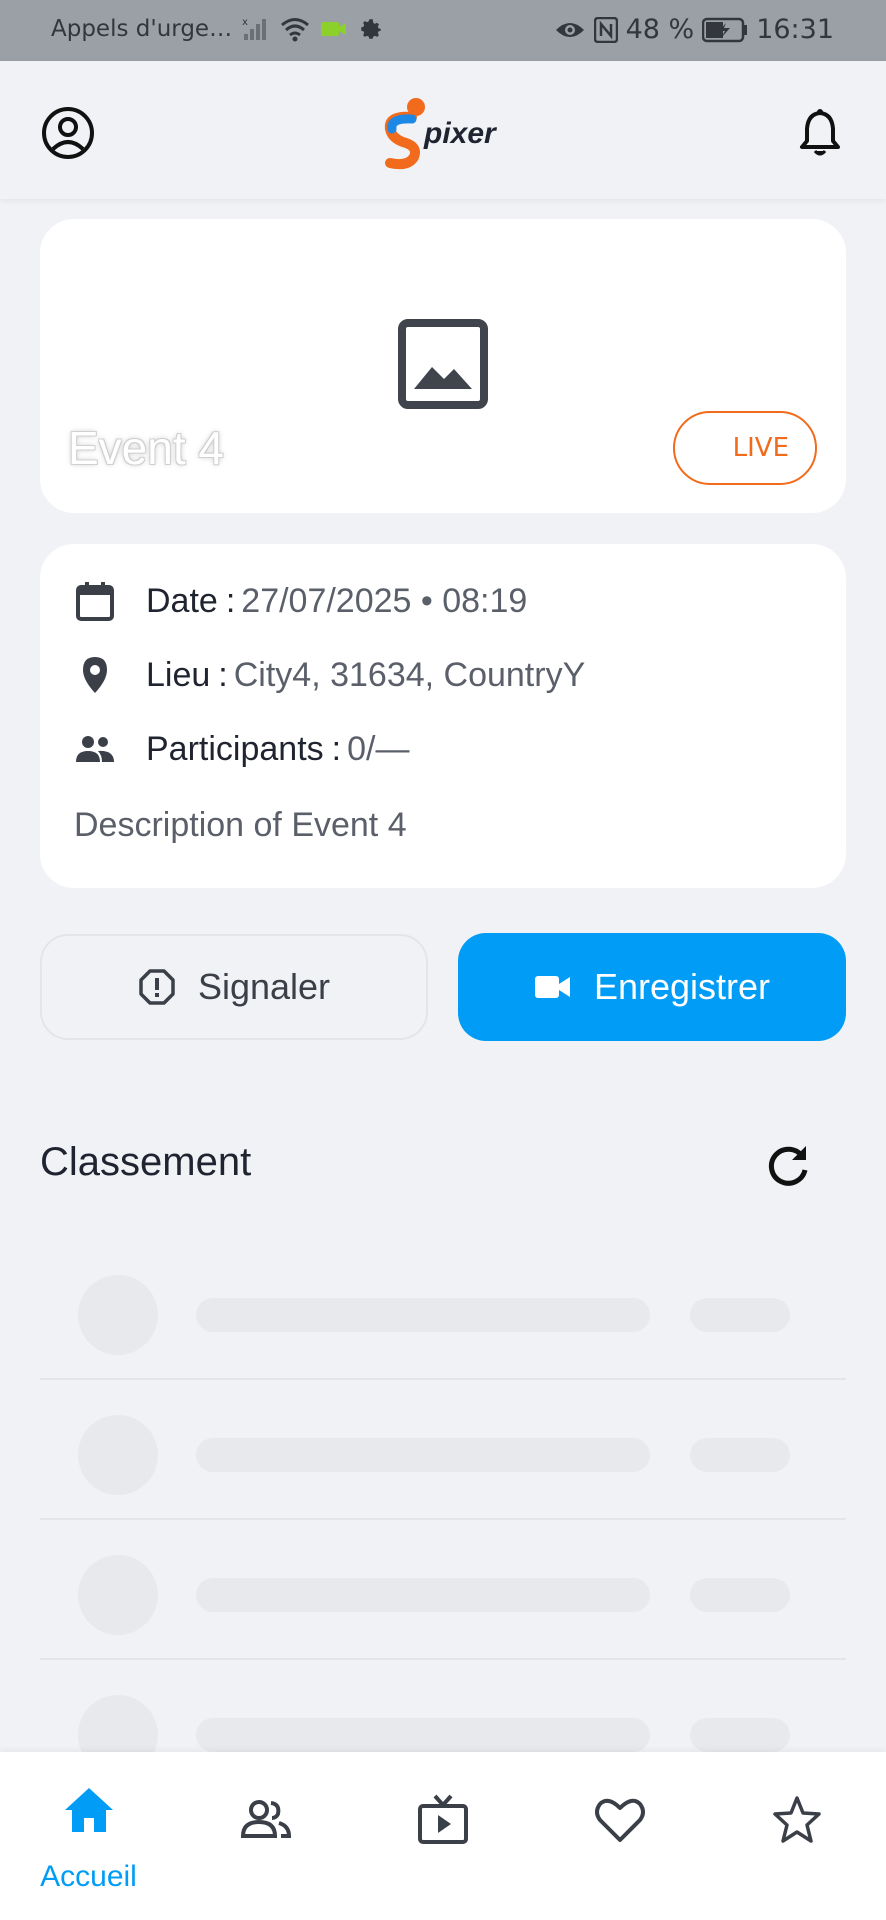  I want to click on refresh-button, so click(788, 1166).